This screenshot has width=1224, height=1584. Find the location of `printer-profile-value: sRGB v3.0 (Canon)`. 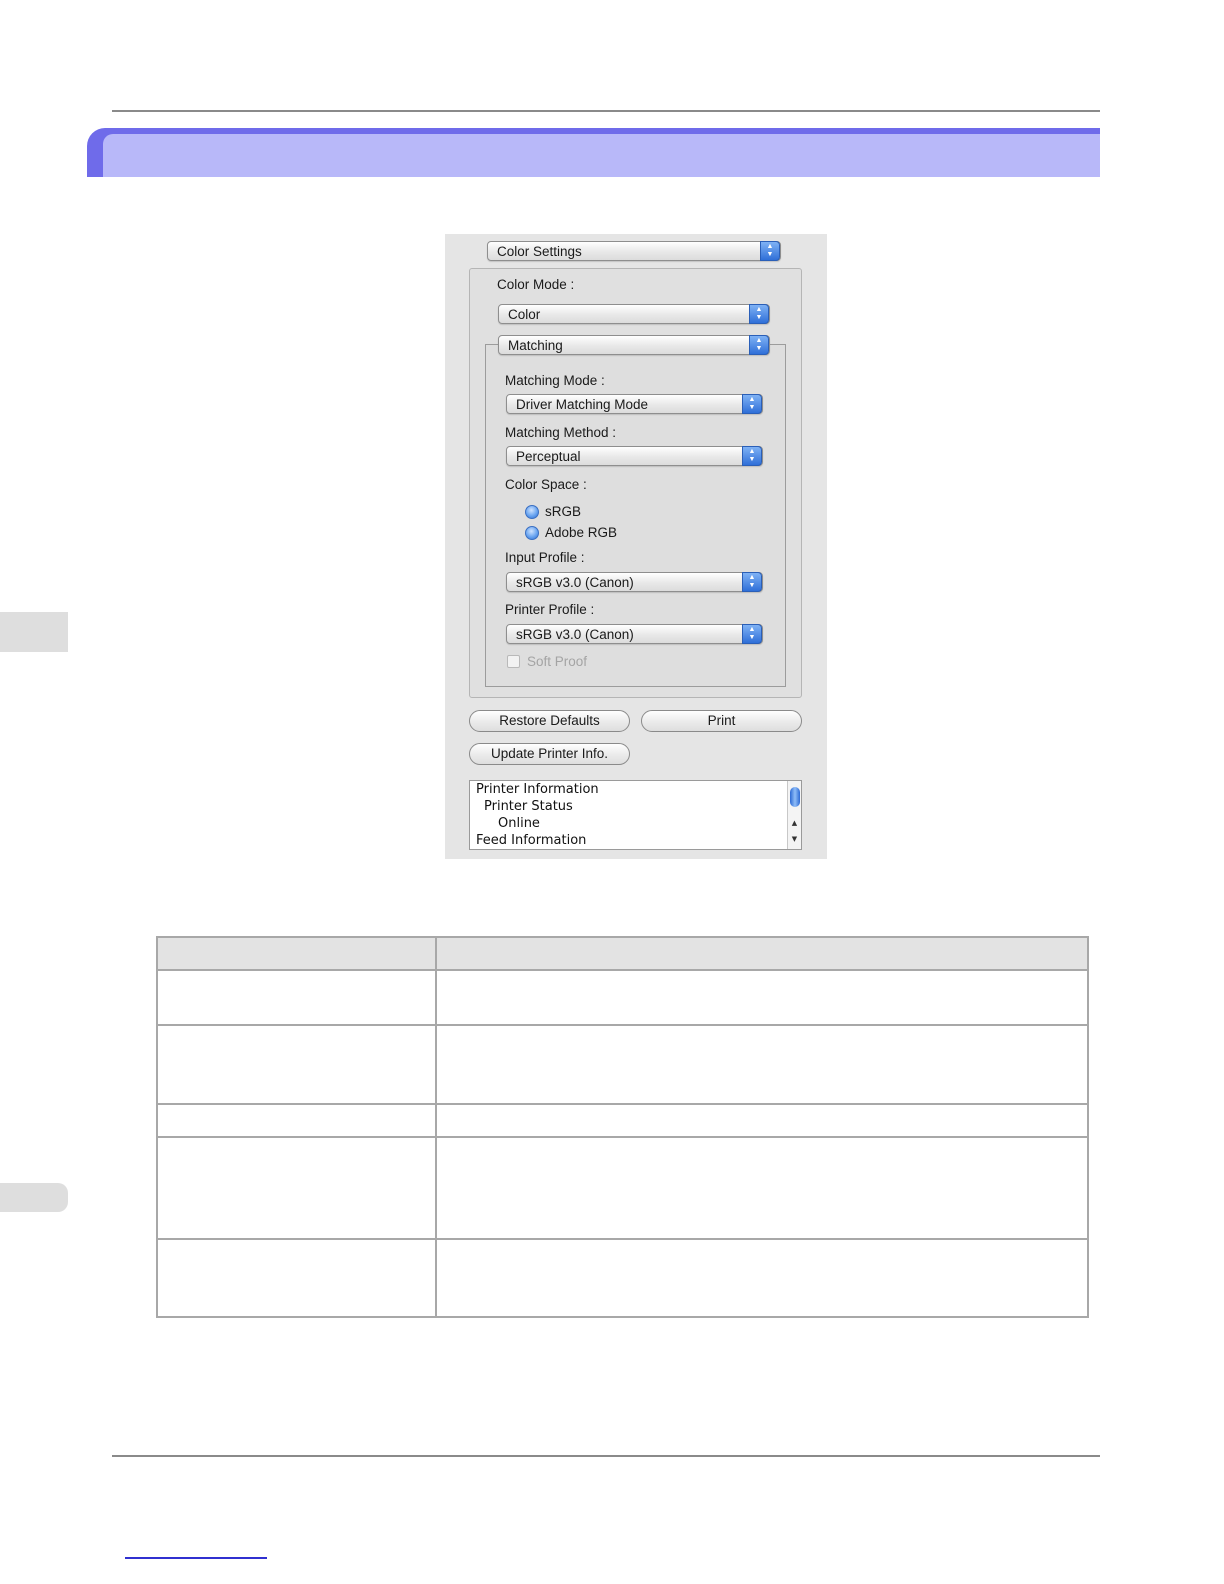

printer-profile-value: sRGB v3.0 (Canon) is located at coordinates (575, 634).